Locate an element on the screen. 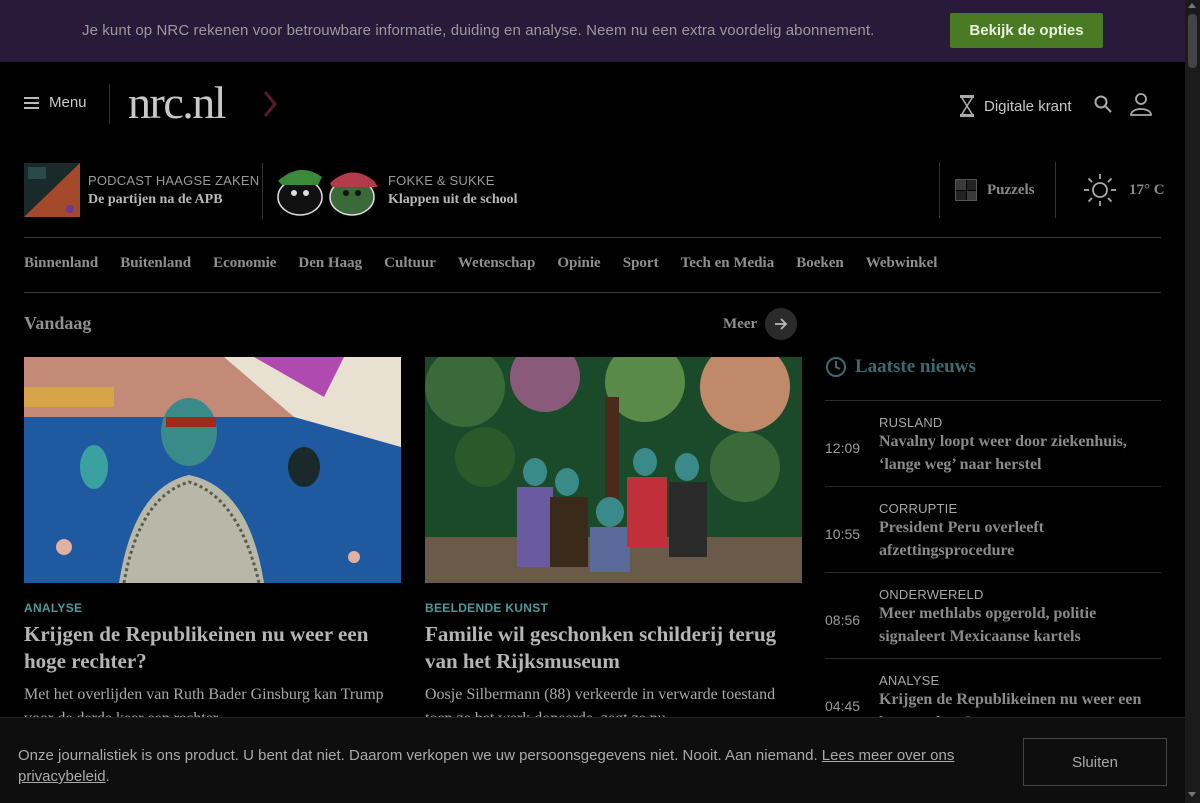  puzzle-grid-icon is located at coordinates (966, 190).